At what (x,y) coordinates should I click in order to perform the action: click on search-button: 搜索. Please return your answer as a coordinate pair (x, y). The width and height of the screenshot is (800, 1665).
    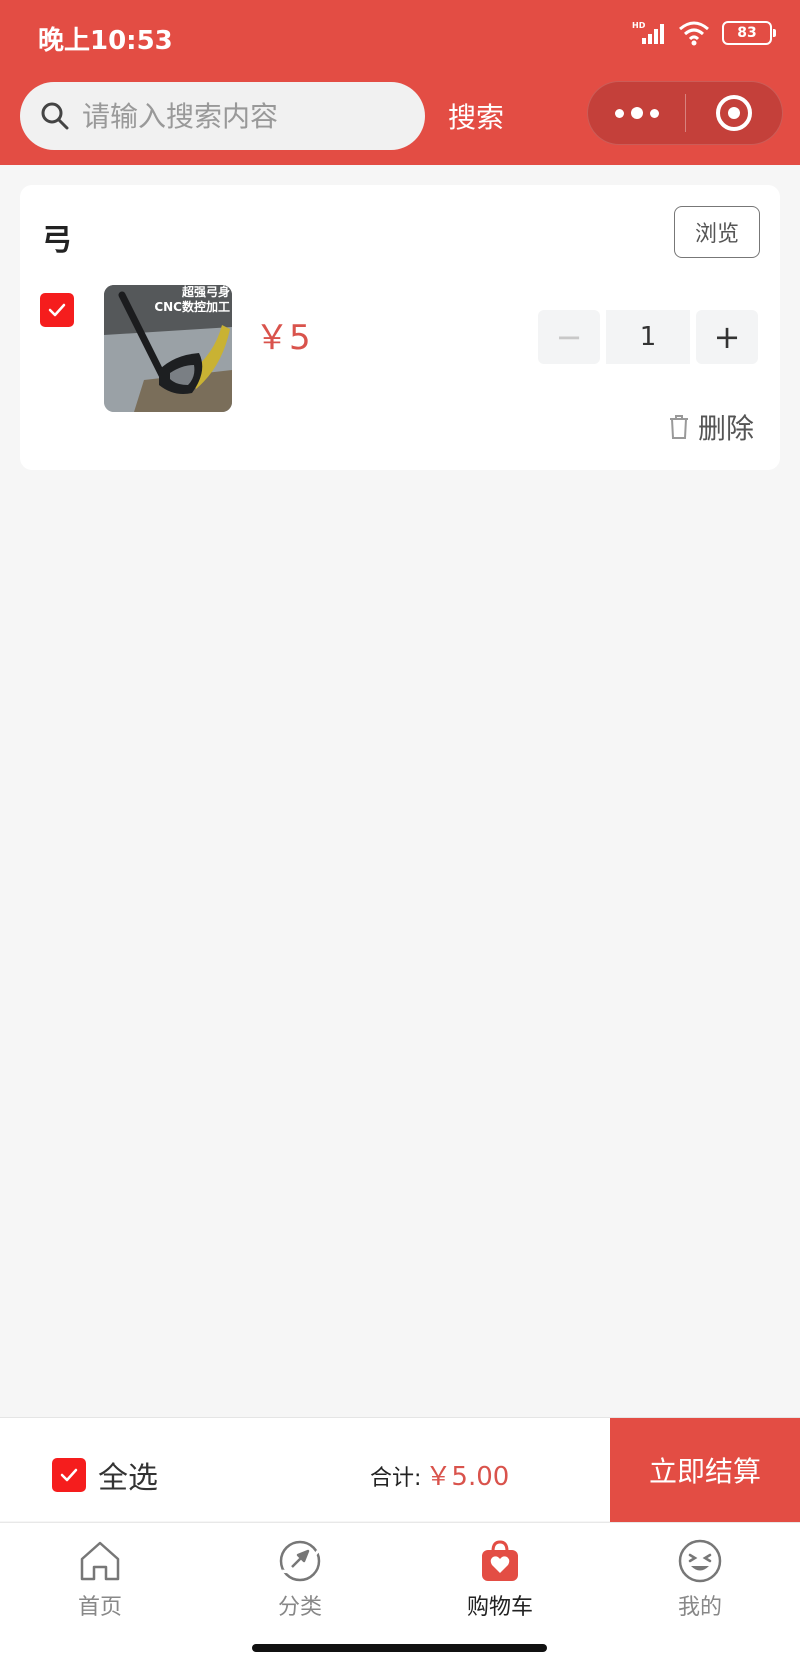
    Looking at the image, I should click on (476, 116).